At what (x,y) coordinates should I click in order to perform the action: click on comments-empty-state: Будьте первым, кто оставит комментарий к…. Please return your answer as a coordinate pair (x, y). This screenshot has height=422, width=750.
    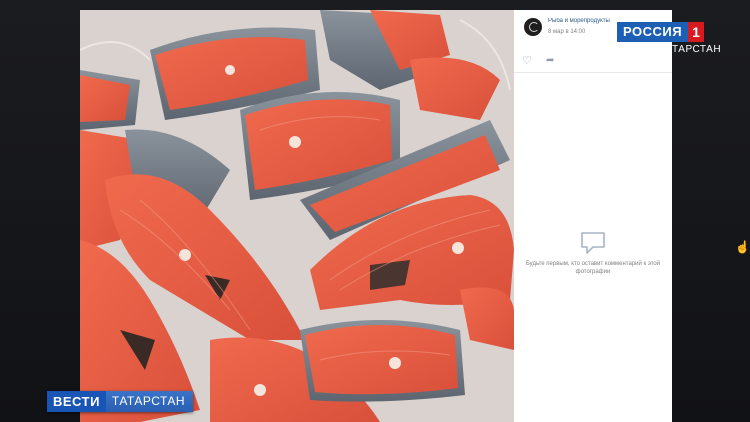
    Looking at the image, I should click on (593, 253).